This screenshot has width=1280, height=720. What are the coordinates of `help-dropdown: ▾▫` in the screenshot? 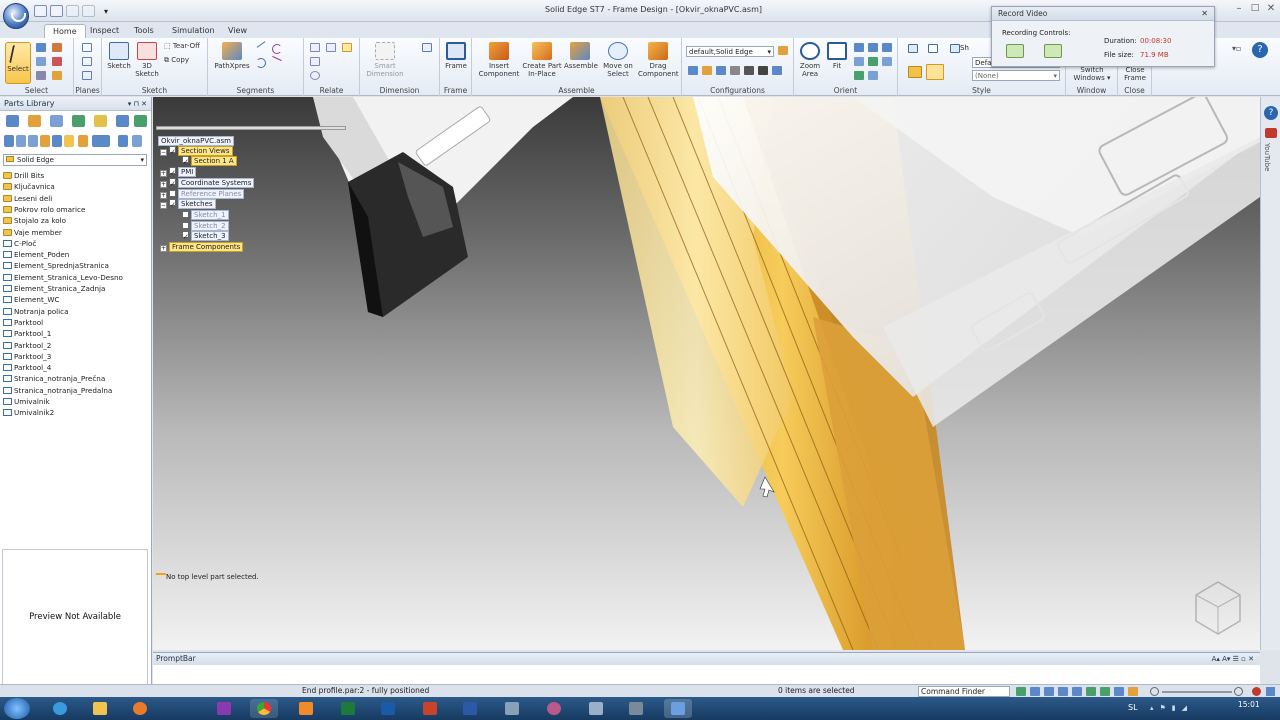 It's located at (1240, 50).